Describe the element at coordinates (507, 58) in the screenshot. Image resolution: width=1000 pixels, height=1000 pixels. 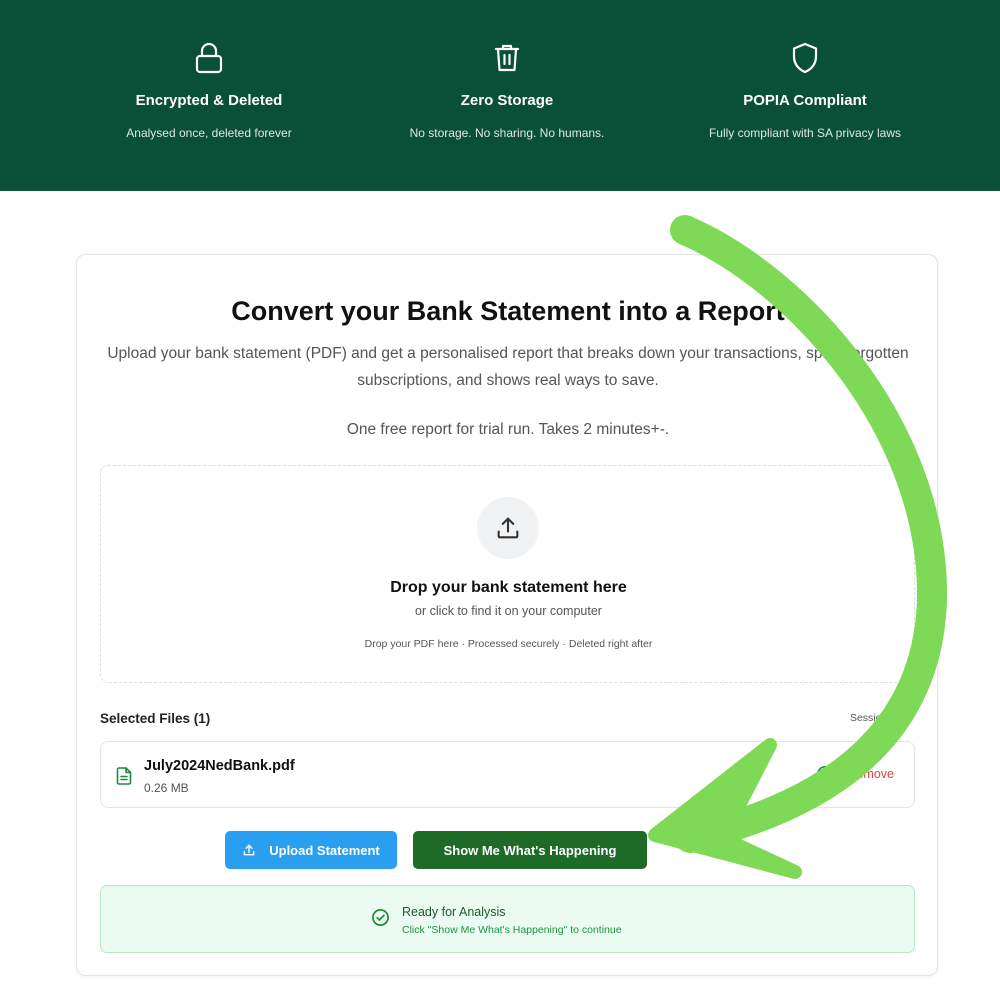
I see `trash-icon` at that location.